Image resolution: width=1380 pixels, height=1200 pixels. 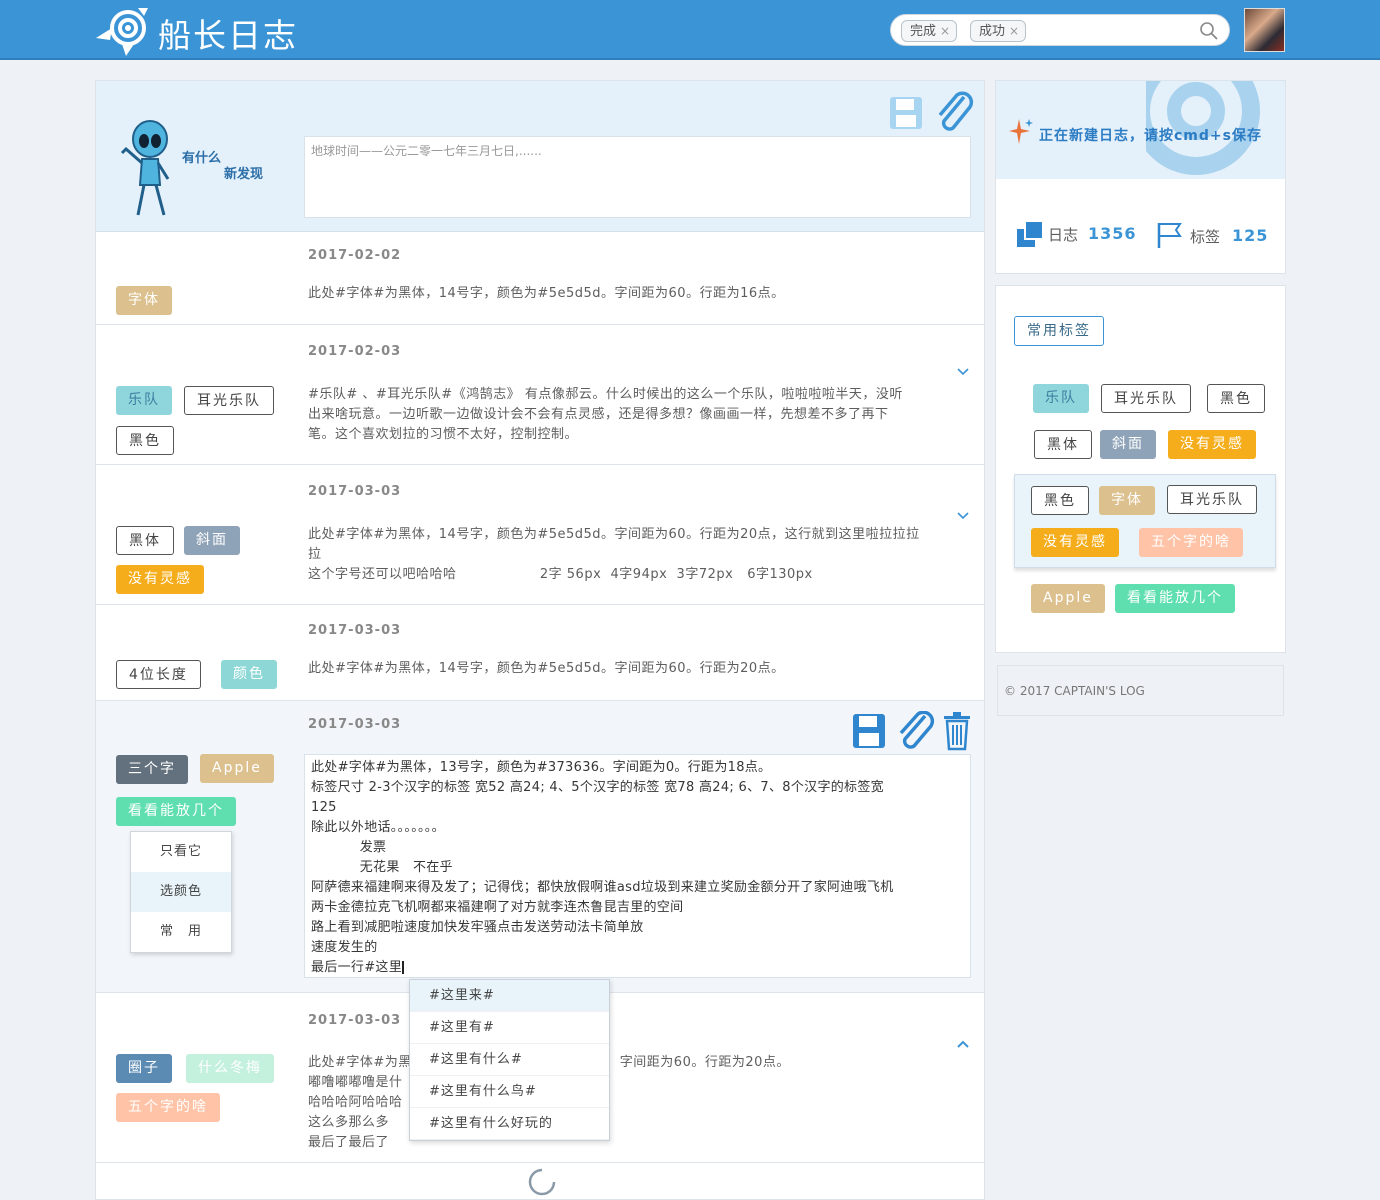 What do you see at coordinates (929, 31) in the screenshot?
I see `search-chip: 完成 ×` at bounding box center [929, 31].